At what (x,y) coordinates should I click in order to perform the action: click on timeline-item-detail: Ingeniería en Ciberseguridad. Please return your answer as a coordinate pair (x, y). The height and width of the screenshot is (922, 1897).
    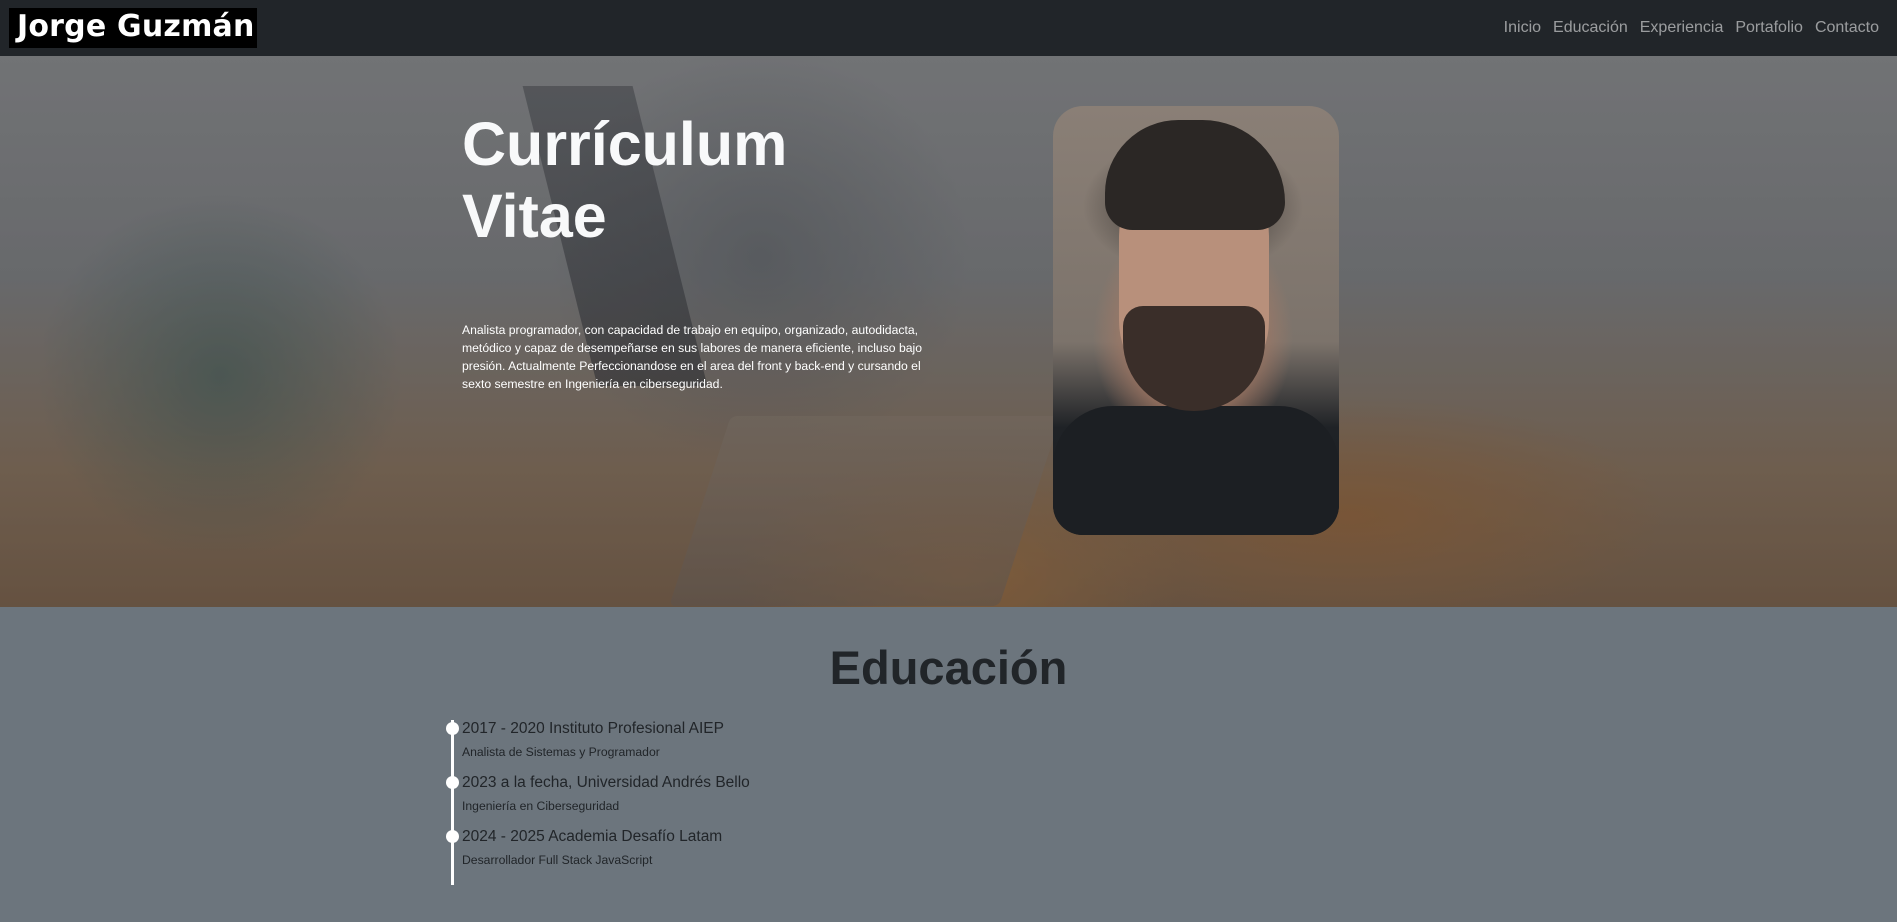
    Looking at the image, I should click on (541, 806).